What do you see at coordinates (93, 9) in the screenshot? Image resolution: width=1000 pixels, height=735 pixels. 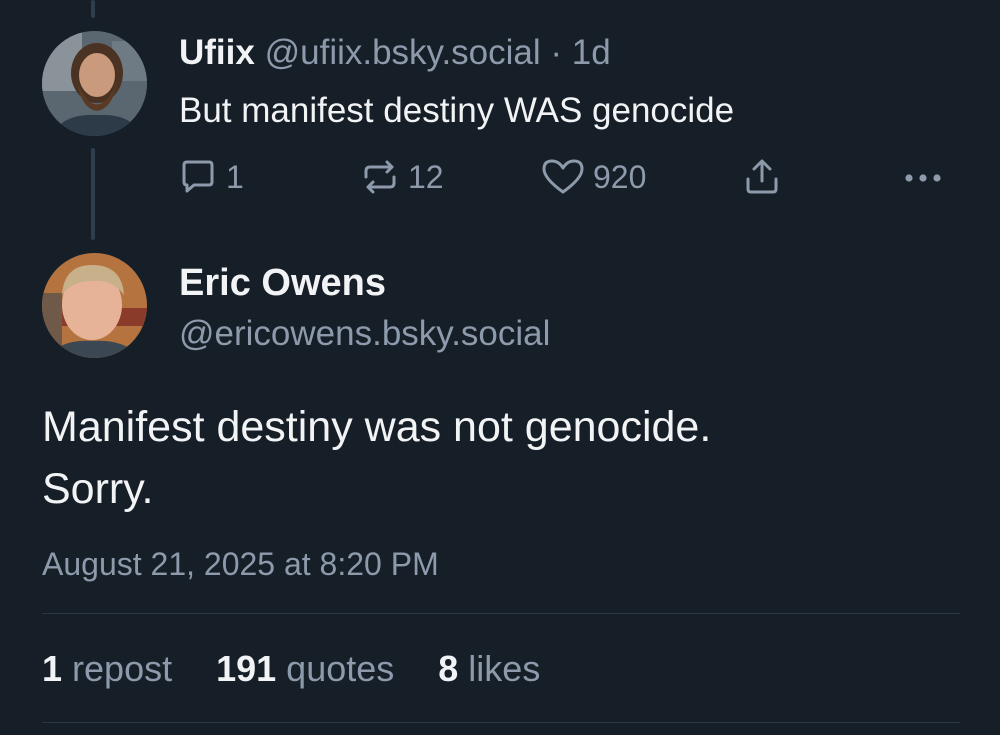 I see `thread-line-top` at bounding box center [93, 9].